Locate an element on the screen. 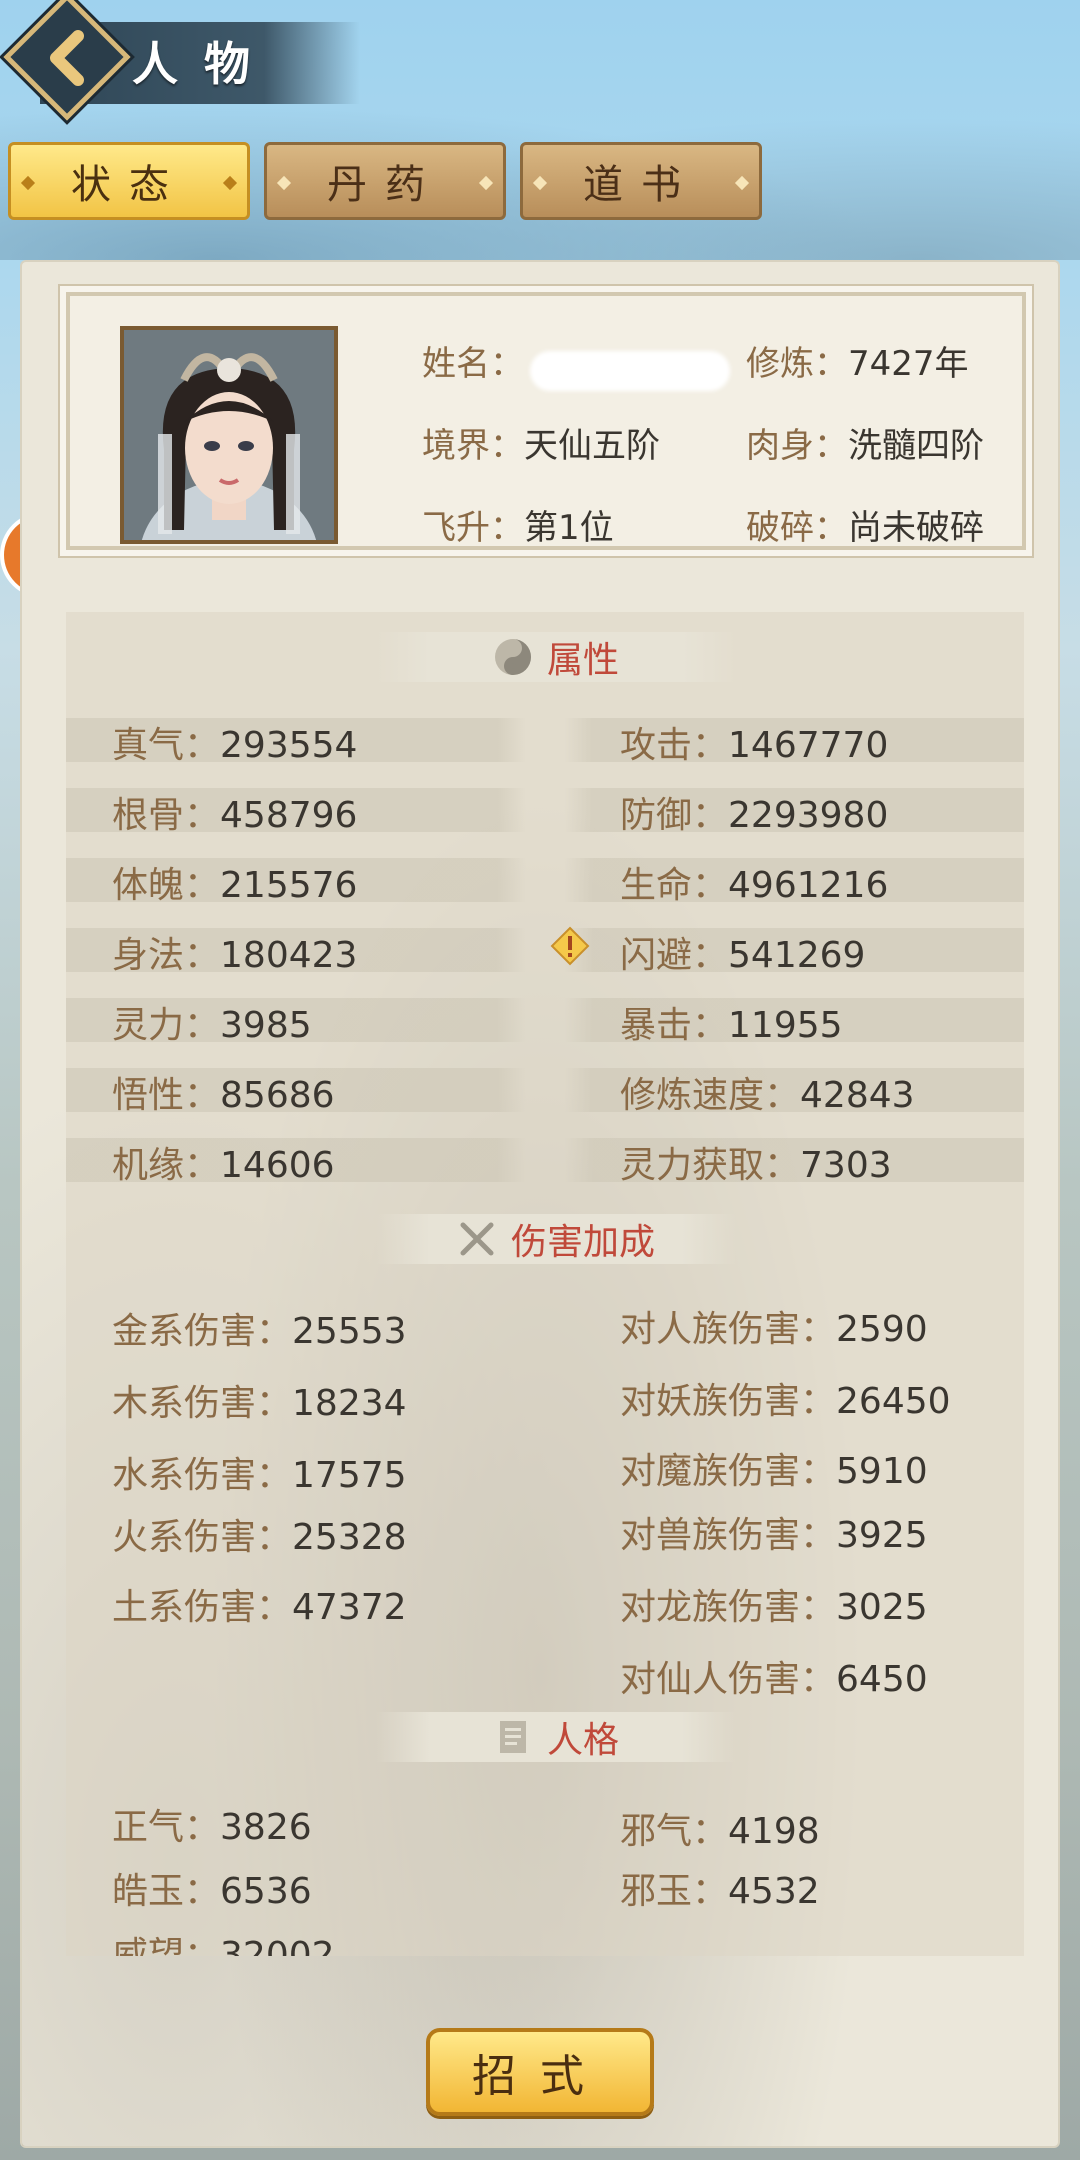 The width and height of the screenshot is (1080, 2160). stat-label: 悟性： is located at coordinates (166, 1095).